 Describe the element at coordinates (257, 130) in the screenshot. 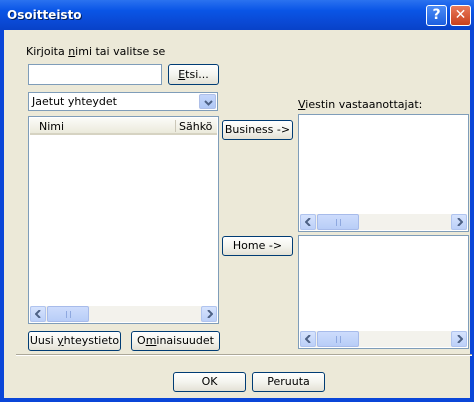

I see `business-add-button: Business ->` at that location.